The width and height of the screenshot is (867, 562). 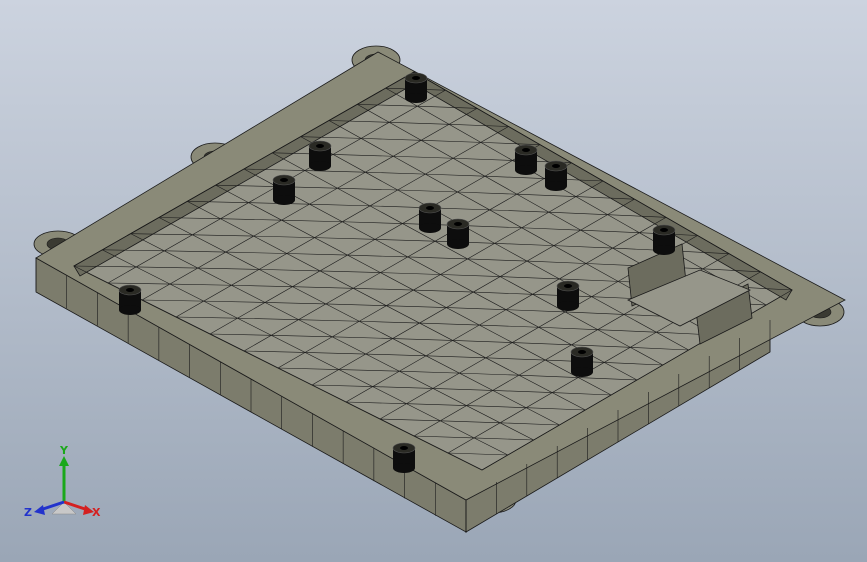 I want to click on x-axis-label: X, so click(x=96, y=512).